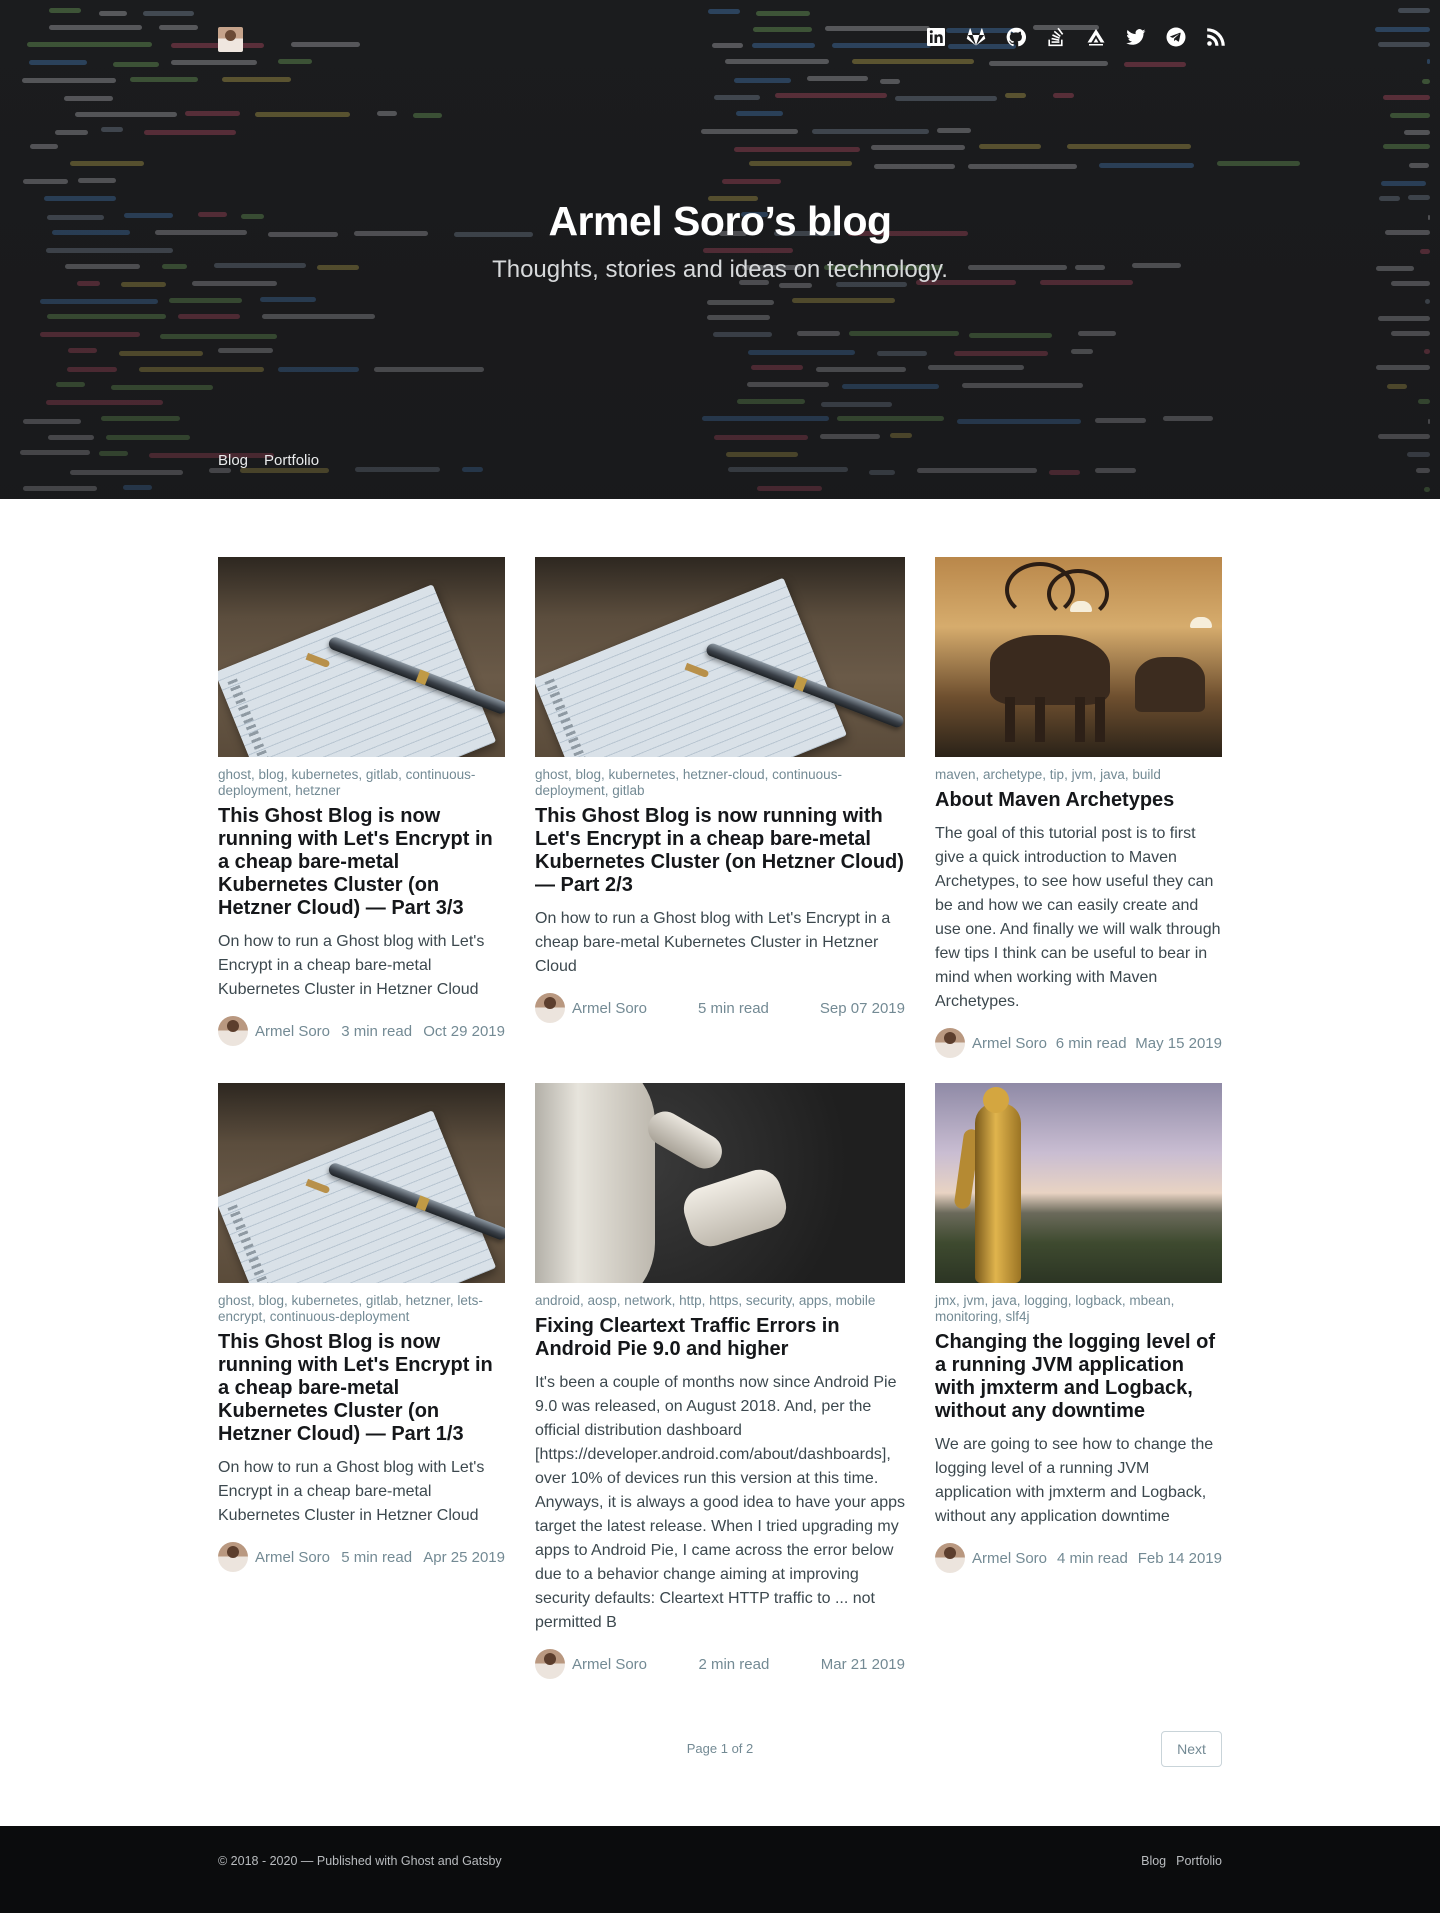  I want to click on main-nav: Blog Portfolio, so click(268, 460).